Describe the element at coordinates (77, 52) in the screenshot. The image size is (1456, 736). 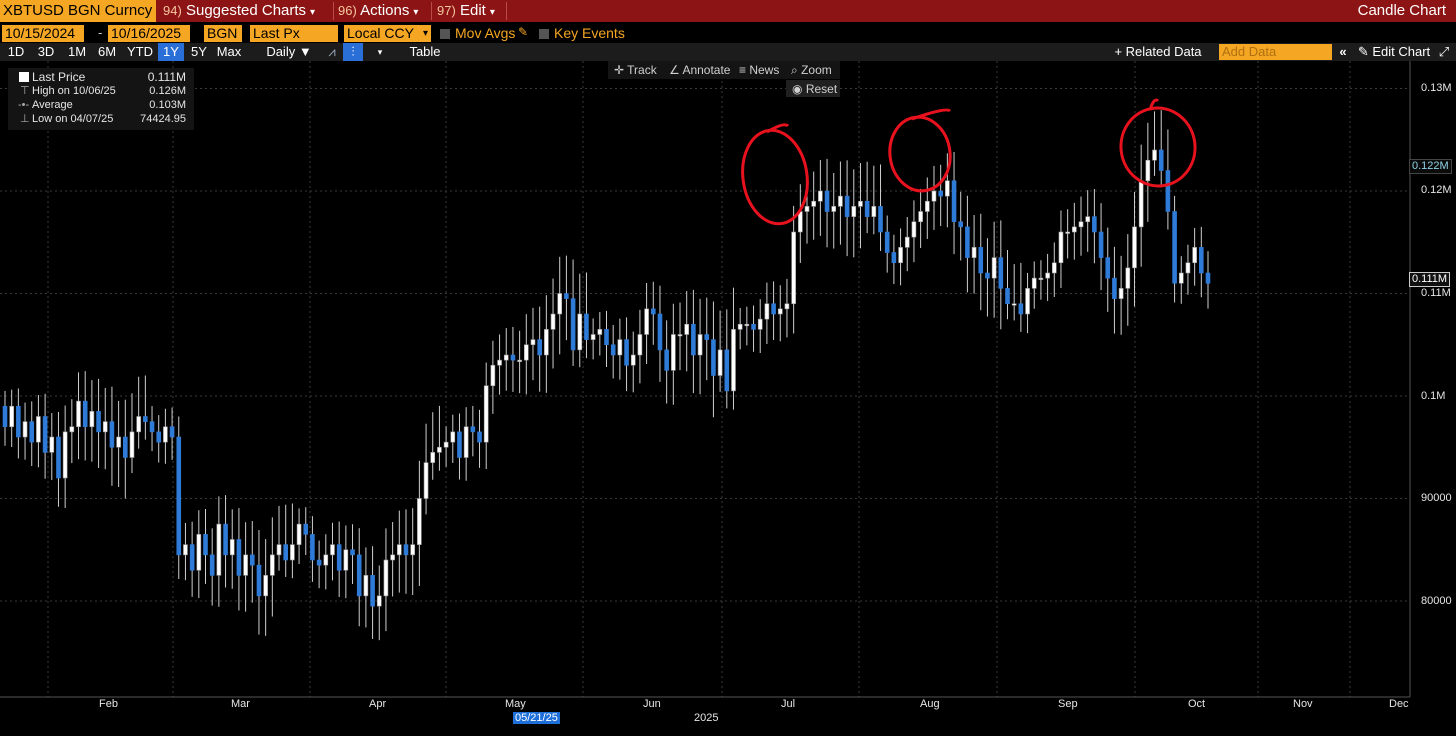
I see `period-button-1m: 1M` at that location.